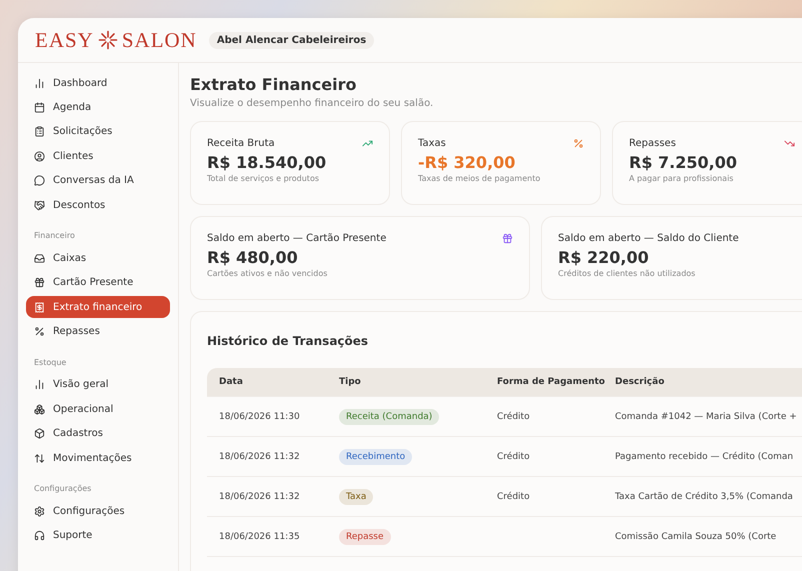  I want to click on sidebar-item: Descontos, so click(98, 205).